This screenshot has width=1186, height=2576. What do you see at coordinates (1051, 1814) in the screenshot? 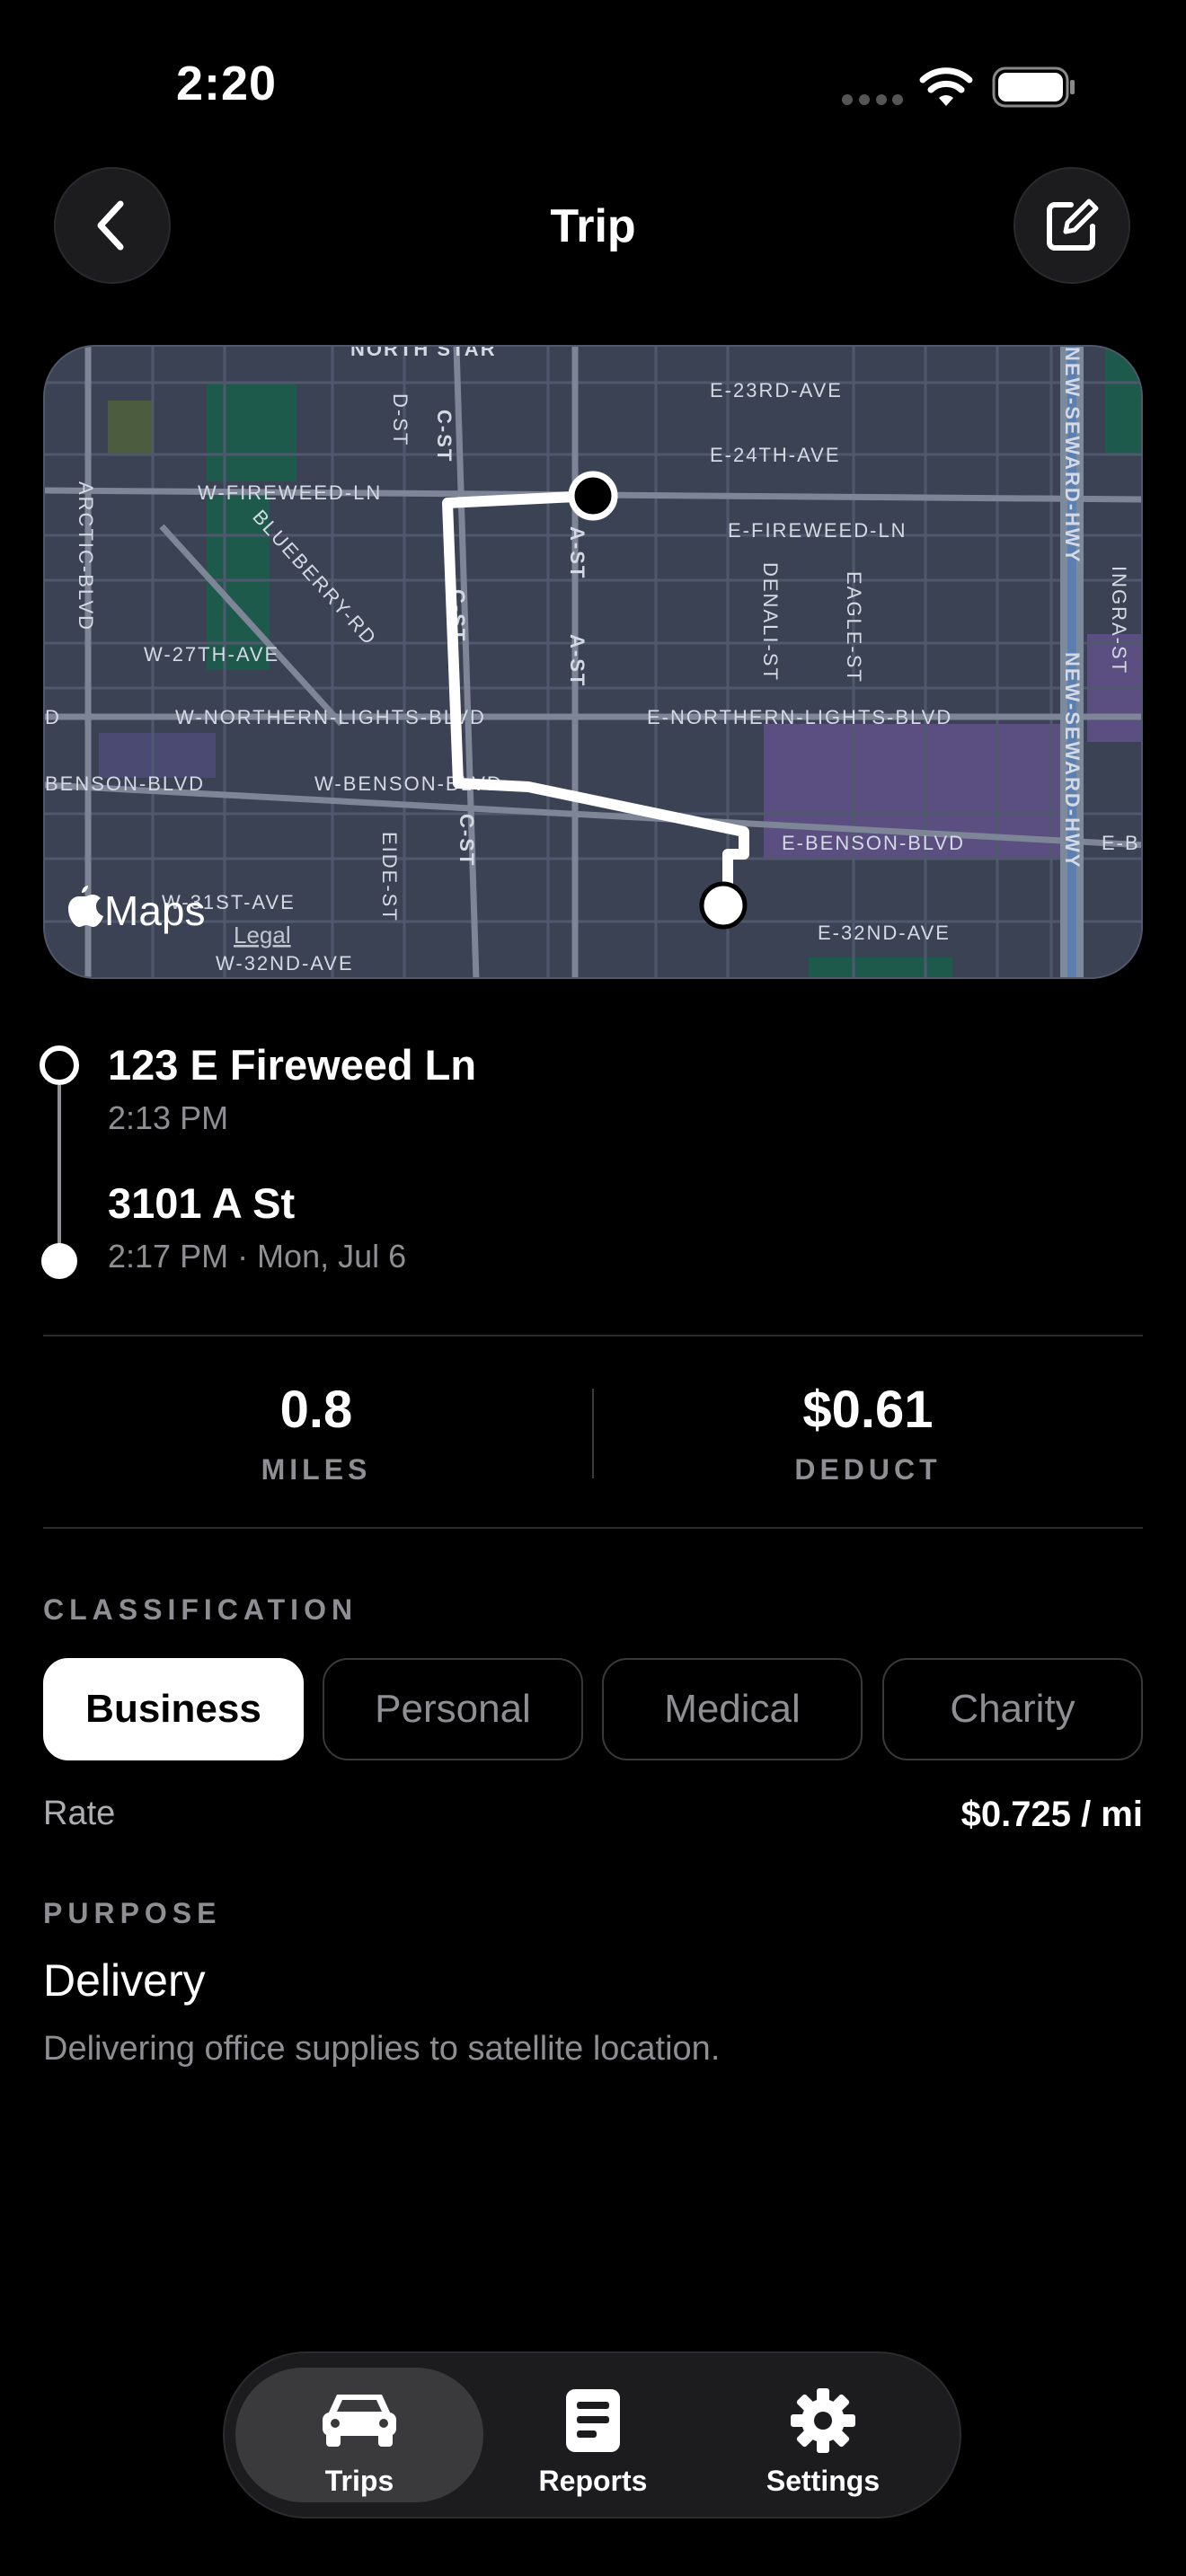
I see `rate-value: $0.725 / mi` at bounding box center [1051, 1814].